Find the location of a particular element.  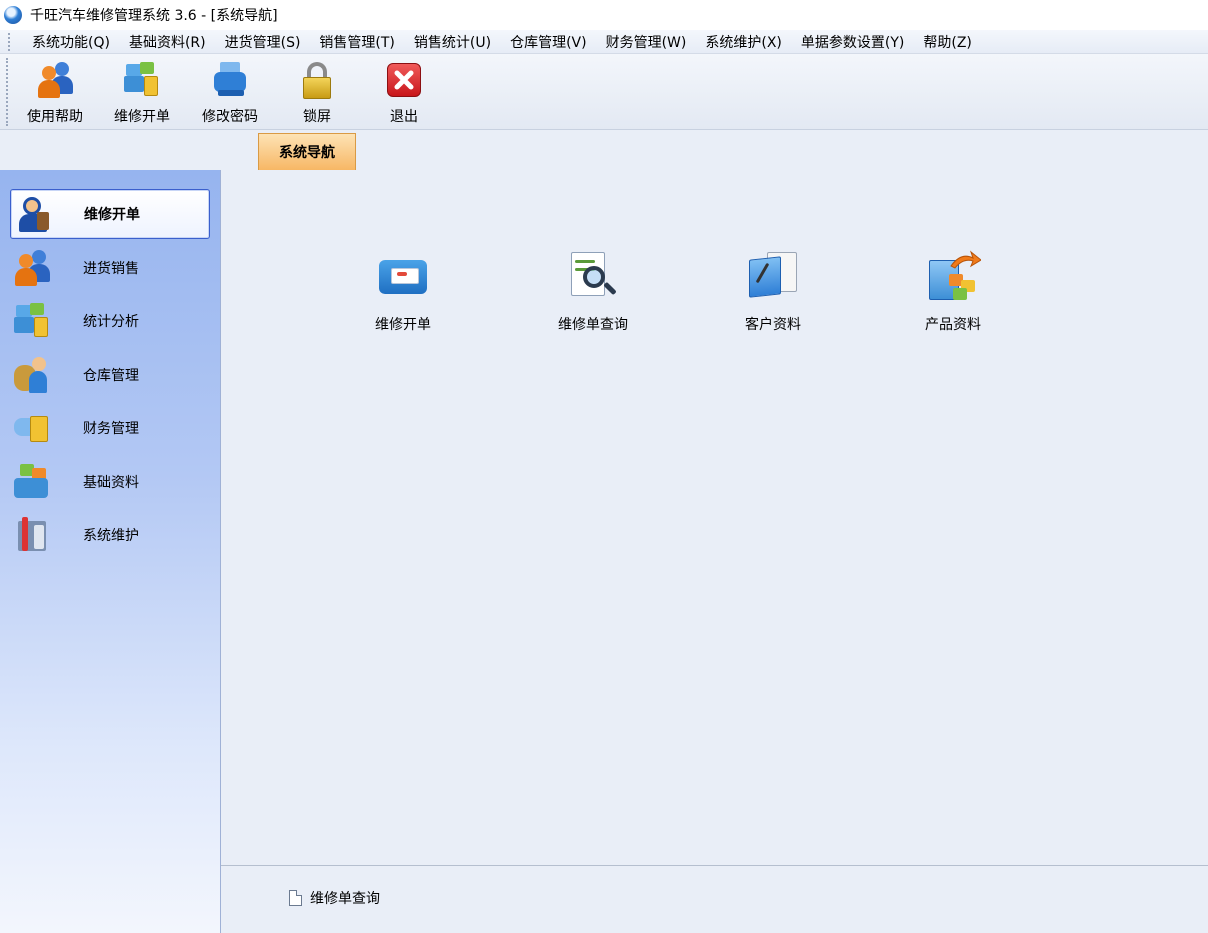

tab-system-navigation-label: 系统导航 is located at coordinates (307, 153).